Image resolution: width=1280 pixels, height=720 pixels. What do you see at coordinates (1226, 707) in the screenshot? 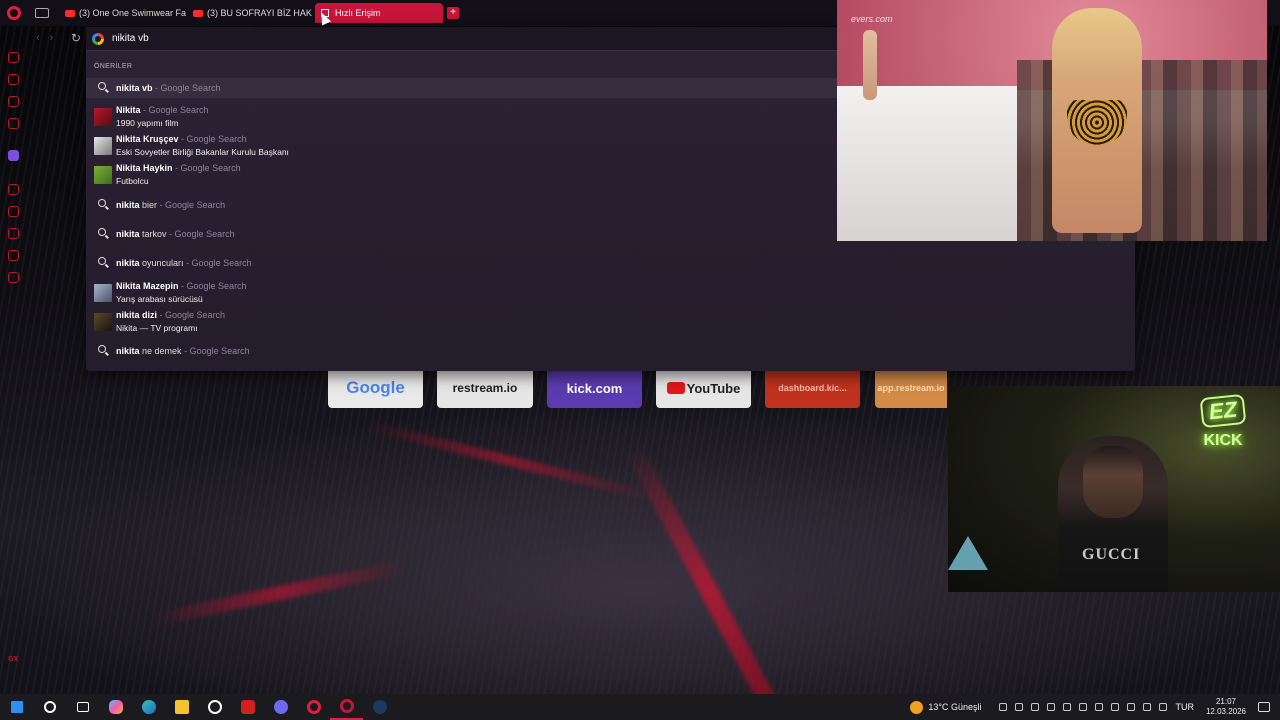
I see `clock: 21:07 12.03.2026` at bounding box center [1226, 707].